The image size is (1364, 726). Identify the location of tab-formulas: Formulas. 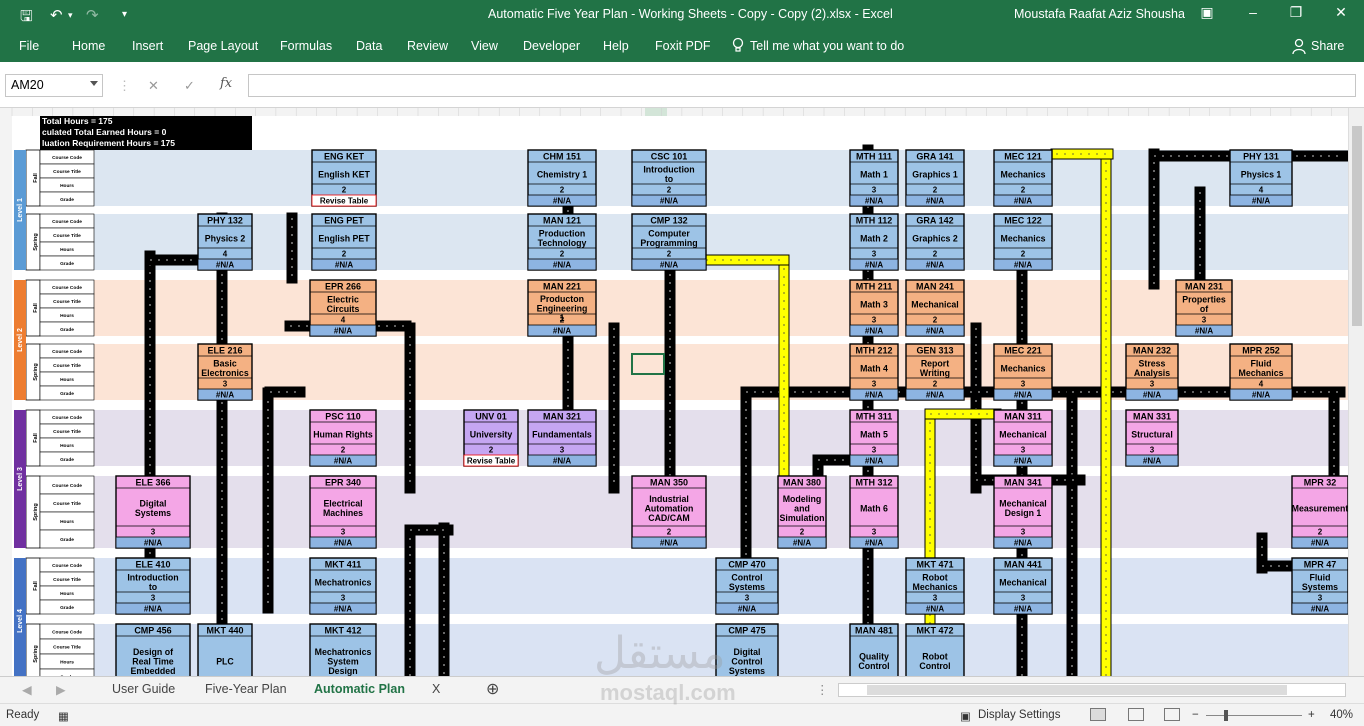
(306, 46).